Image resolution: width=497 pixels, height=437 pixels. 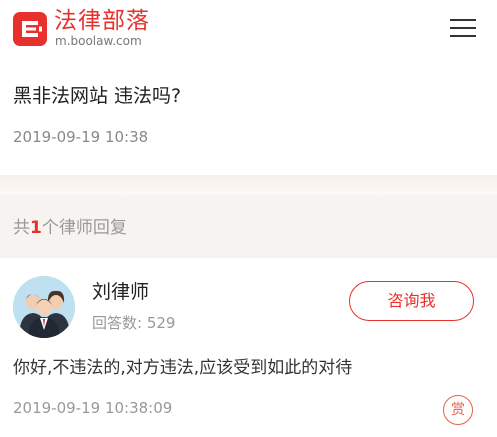 I want to click on answer-text: 你好,不违法的,对方违法,应该受到如此的对待, so click(x=183, y=368).